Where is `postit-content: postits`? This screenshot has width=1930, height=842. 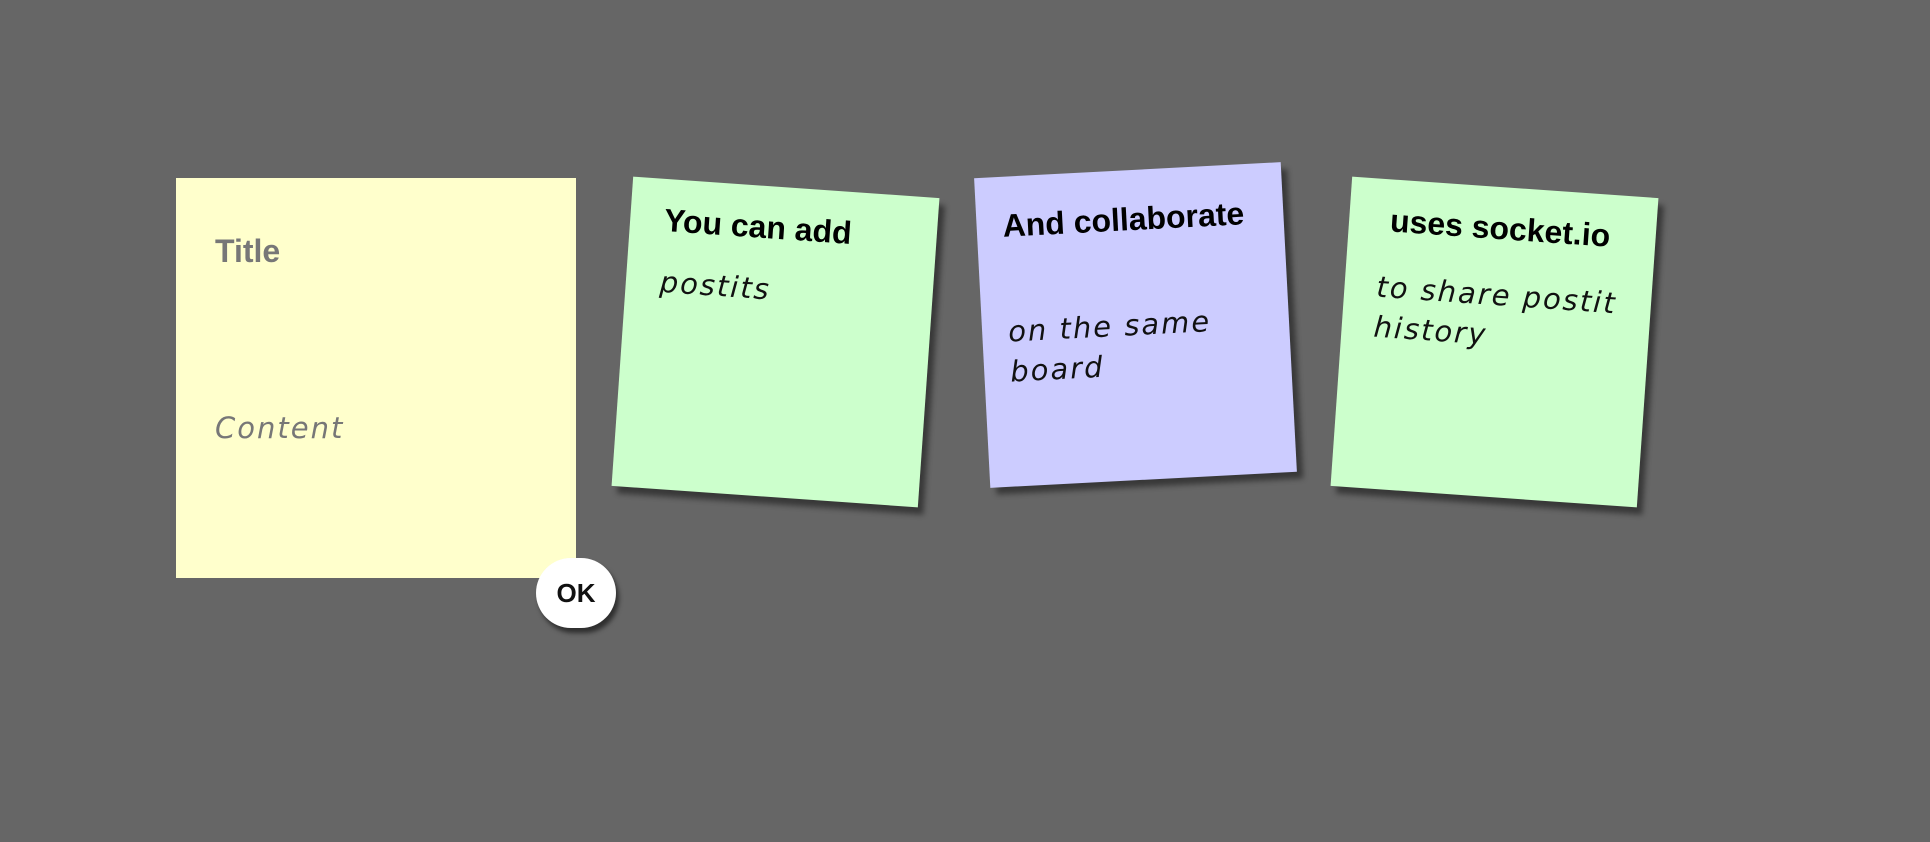
postit-content: postits is located at coordinates (715, 285).